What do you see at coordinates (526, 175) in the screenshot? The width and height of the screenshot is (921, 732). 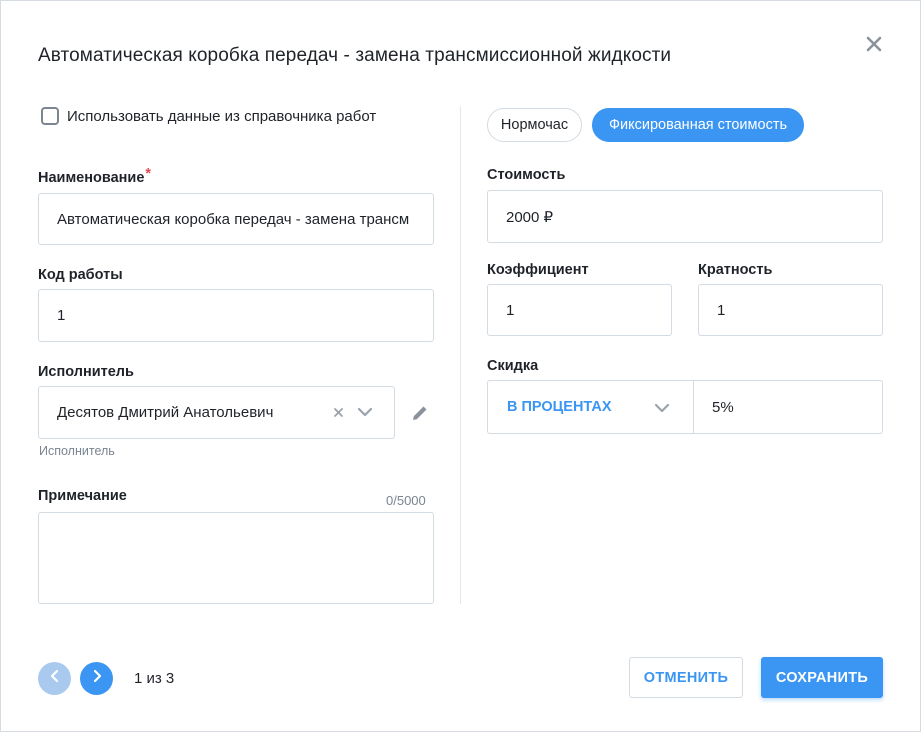 I see `cost-label: Стоимость` at bounding box center [526, 175].